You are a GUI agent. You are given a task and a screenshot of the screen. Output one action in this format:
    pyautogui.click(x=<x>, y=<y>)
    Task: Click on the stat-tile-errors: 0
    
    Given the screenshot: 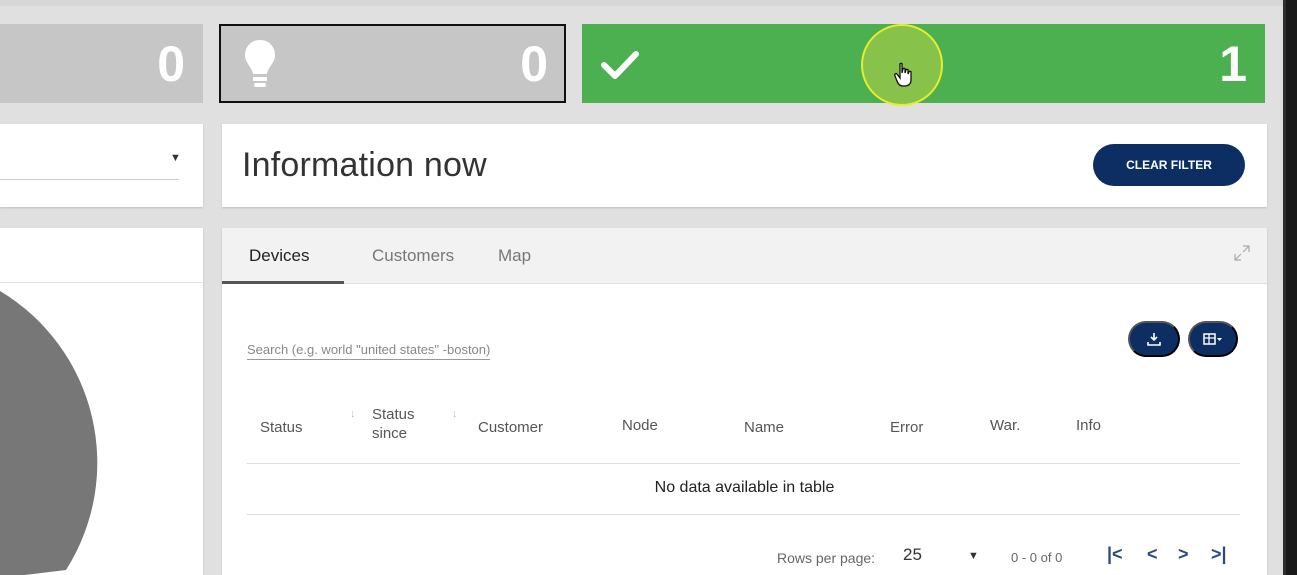 What is the action you would take?
    pyautogui.click(x=101, y=63)
    